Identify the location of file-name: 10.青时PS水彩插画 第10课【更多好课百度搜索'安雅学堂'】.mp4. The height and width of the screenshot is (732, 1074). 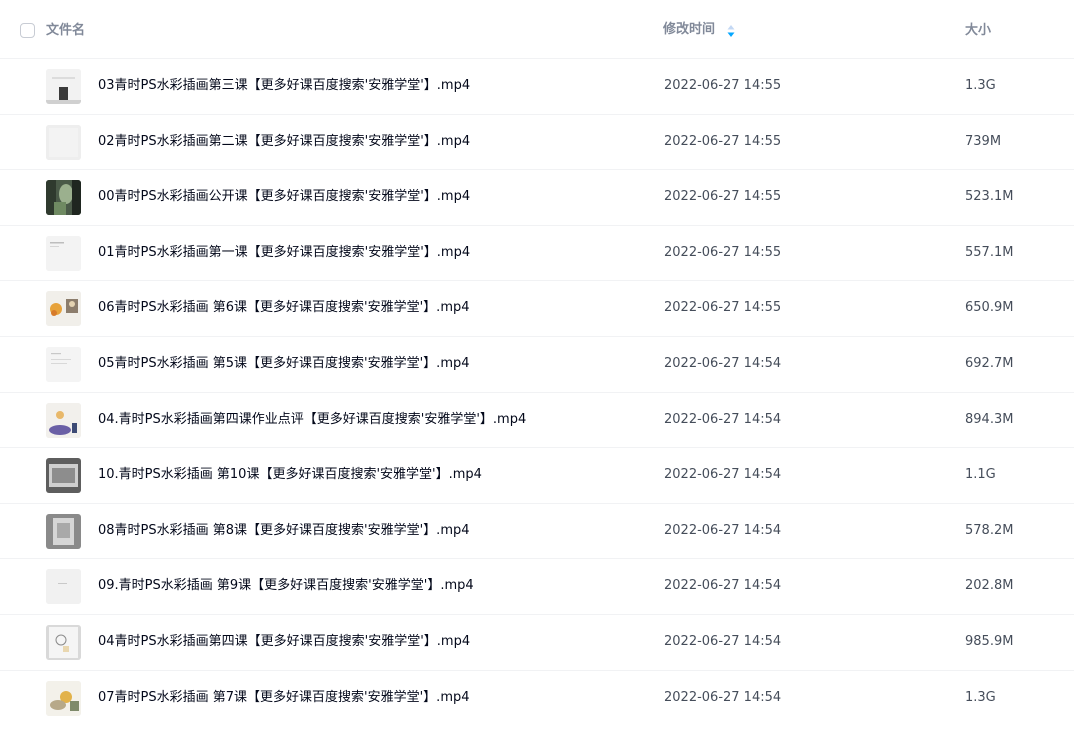
(290, 475).